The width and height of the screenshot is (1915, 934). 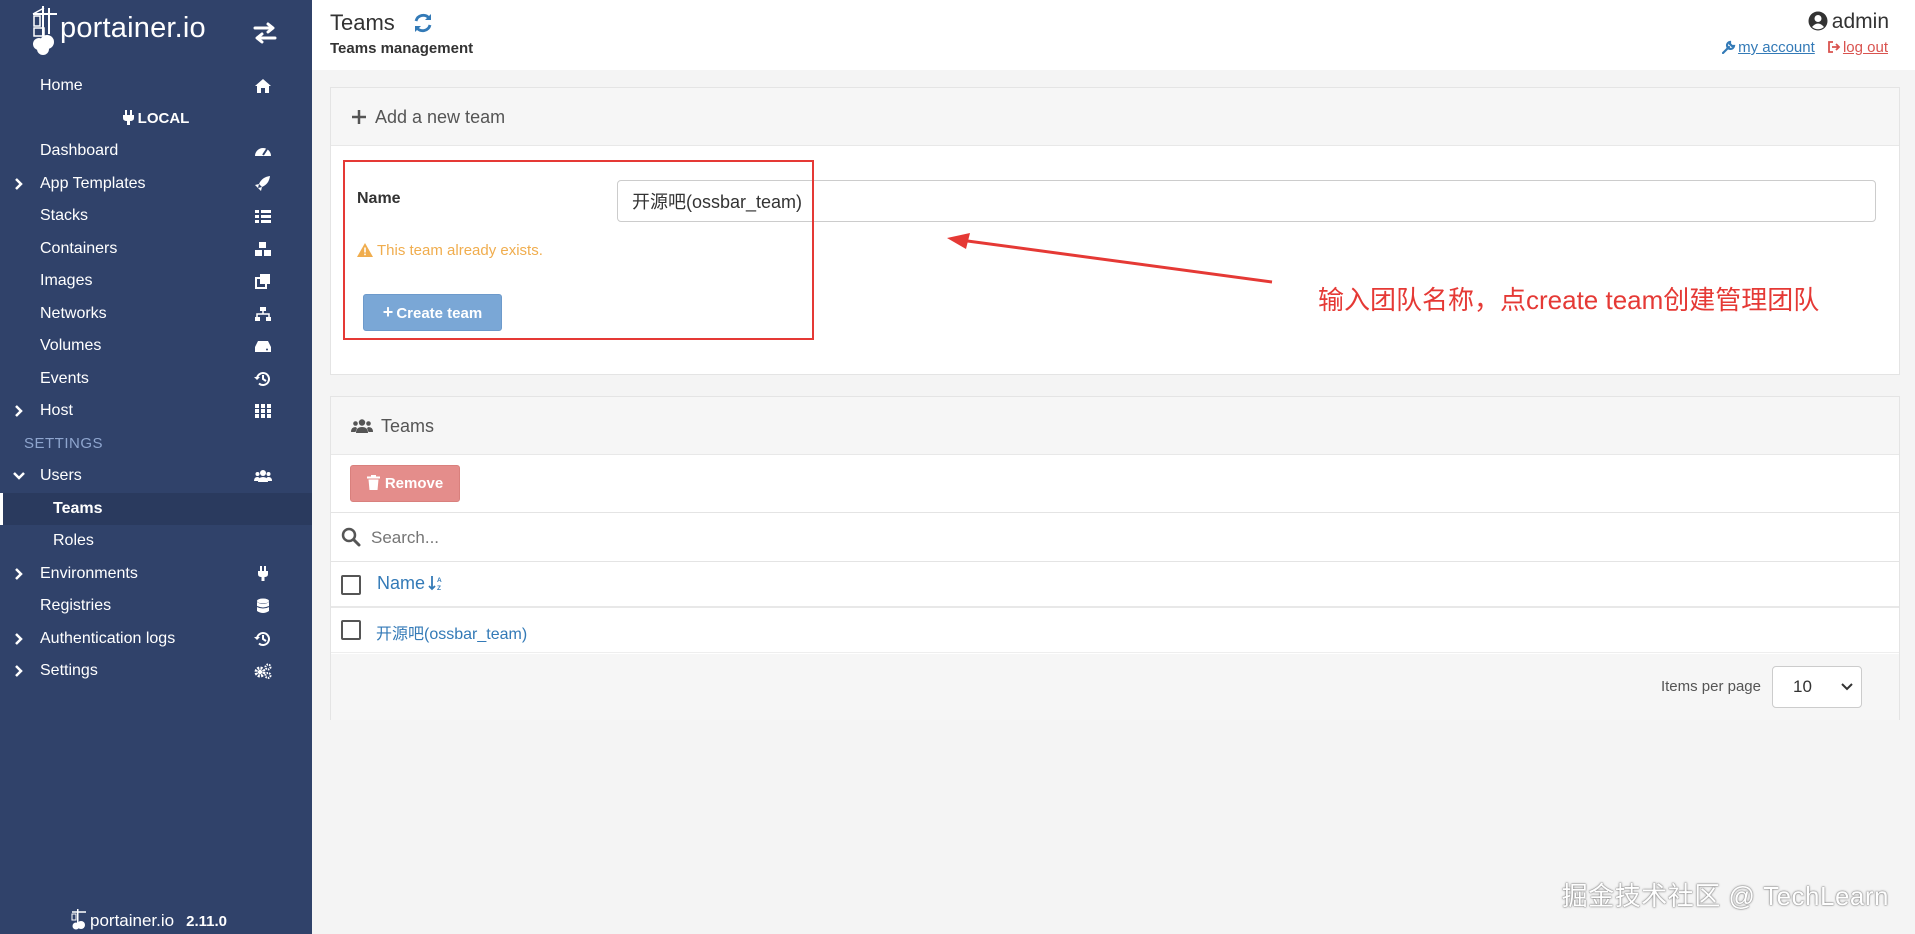 I want to click on sort-icon: AZ, so click(x=435, y=584).